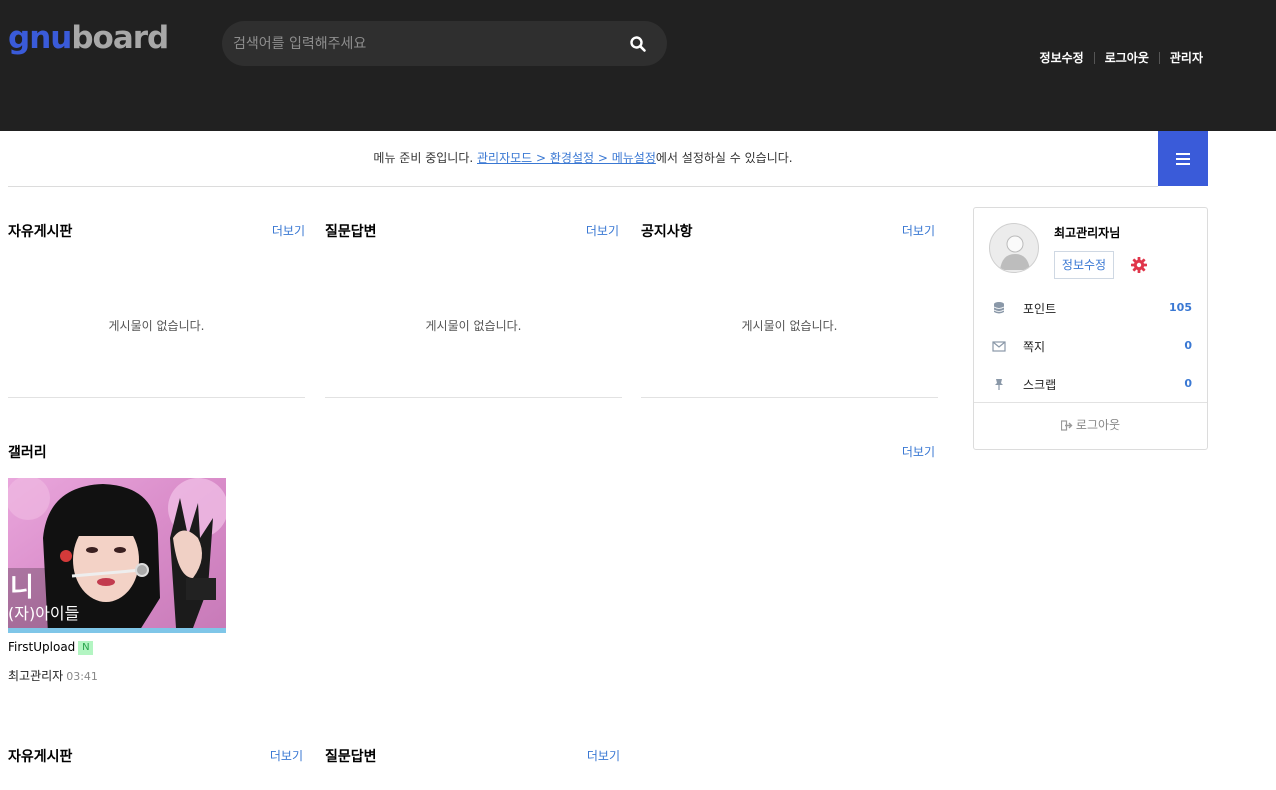  What do you see at coordinates (1040, 385) in the screenshot?
I see `scrap-label: 스크랩` at bounding box center [1040, 385].